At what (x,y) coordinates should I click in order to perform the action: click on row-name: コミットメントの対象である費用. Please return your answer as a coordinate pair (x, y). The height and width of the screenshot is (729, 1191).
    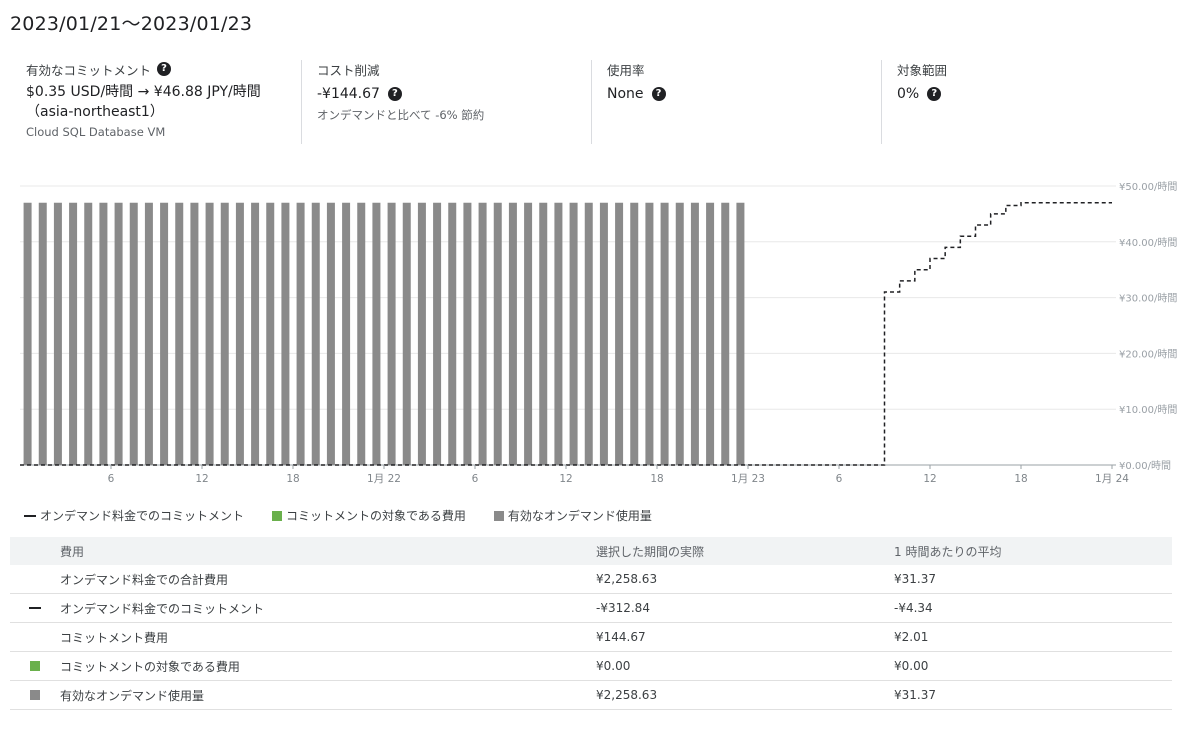
    Looking at the image, I should click on (328, 666).